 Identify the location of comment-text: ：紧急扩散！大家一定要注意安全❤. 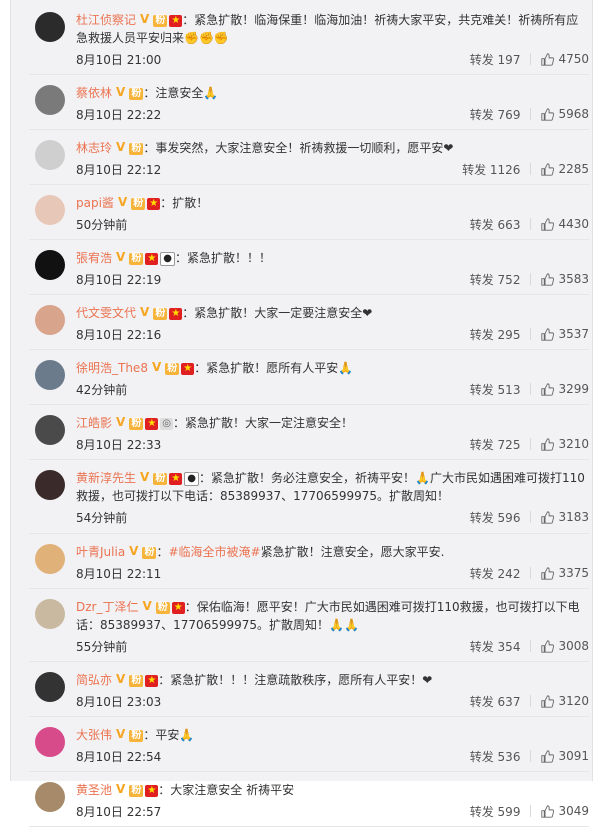
(277, 313).